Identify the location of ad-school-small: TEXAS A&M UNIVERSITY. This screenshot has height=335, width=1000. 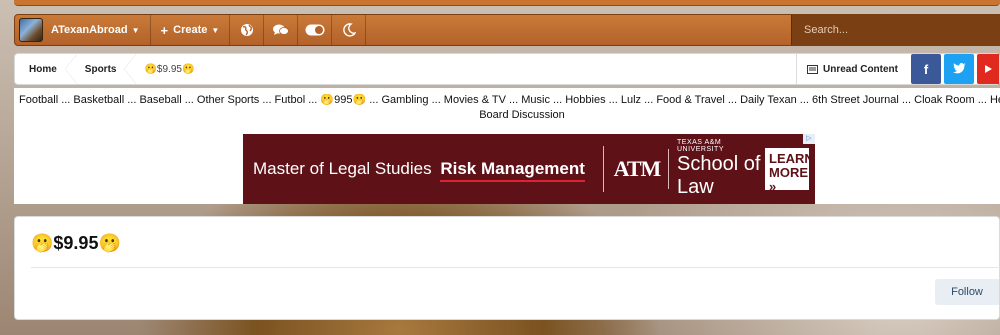
(701, 146).